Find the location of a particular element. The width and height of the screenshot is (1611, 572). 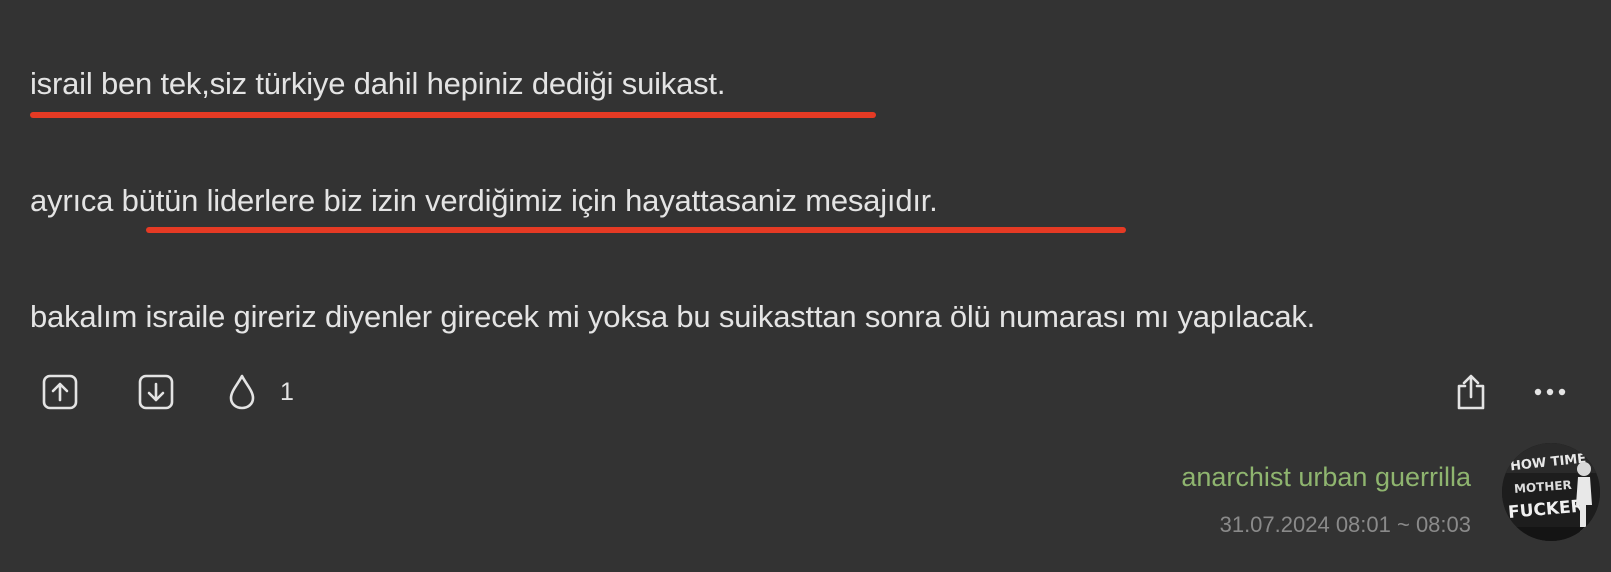

author-name-link: anarchist urban guerrilla is located at coordinates (1326, 477).